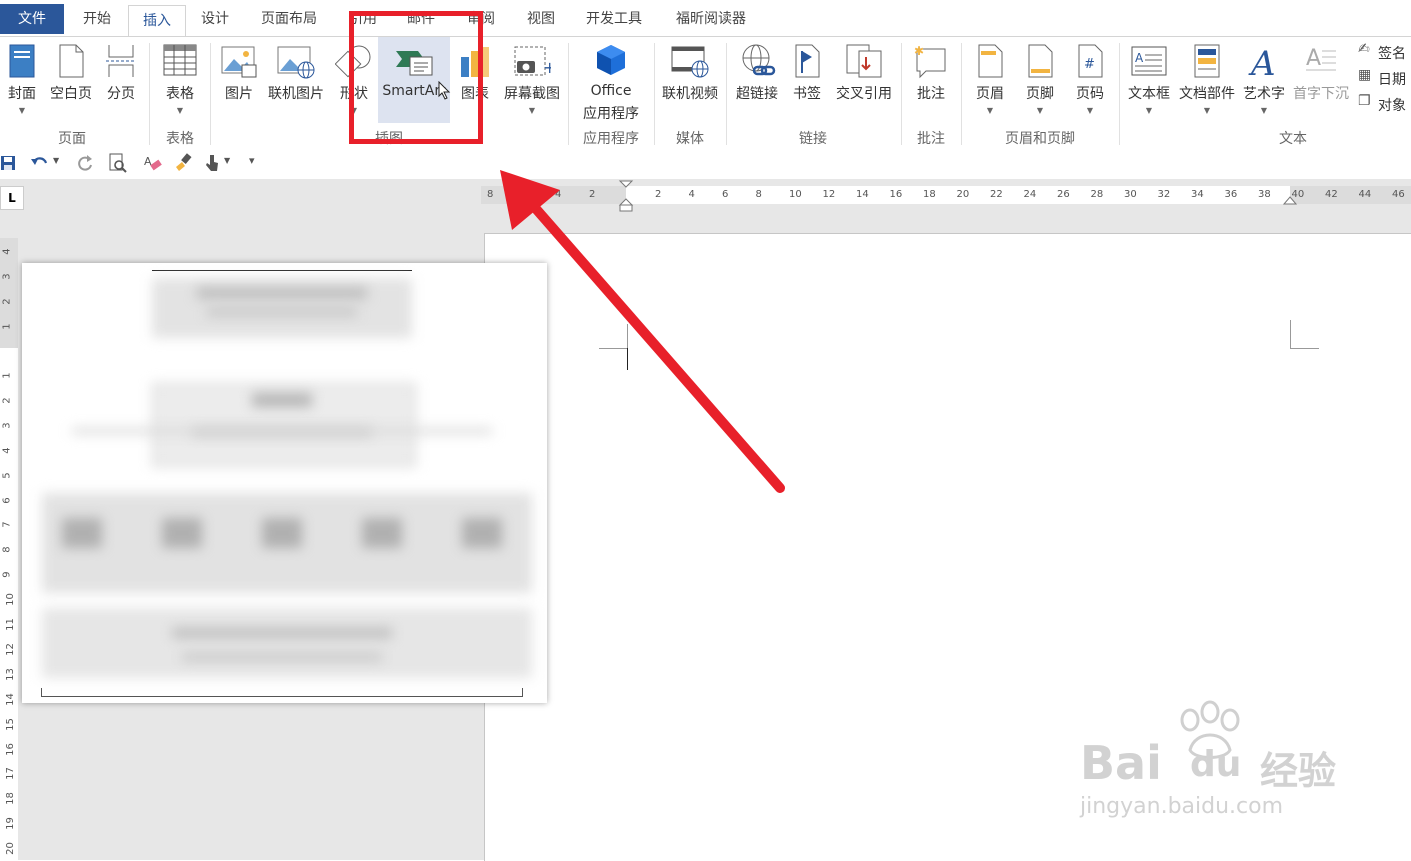  What do you see at coordinates (22, 82) in the screenshot?
I see `cover-button: 封面 ▼` at bounding box center [22, 82].